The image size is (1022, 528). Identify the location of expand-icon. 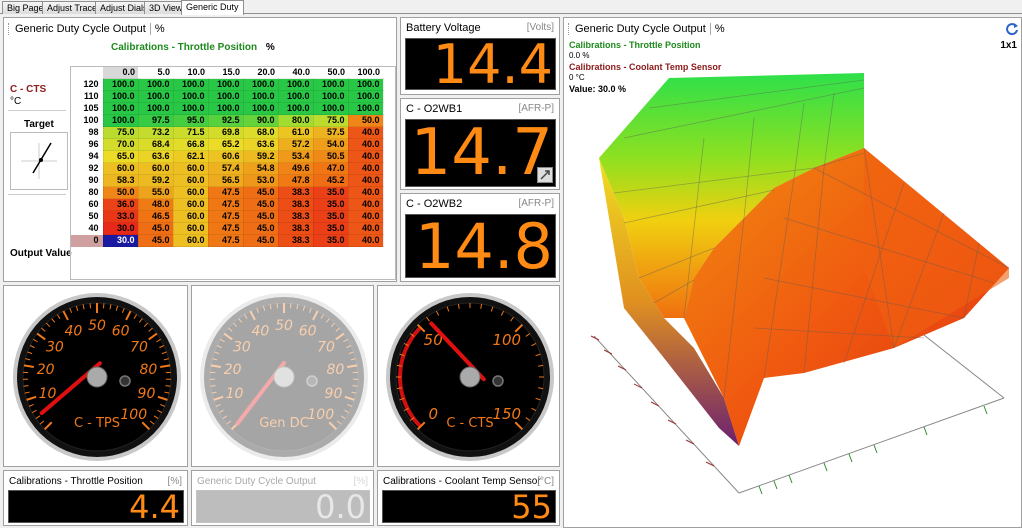
(545, 175).